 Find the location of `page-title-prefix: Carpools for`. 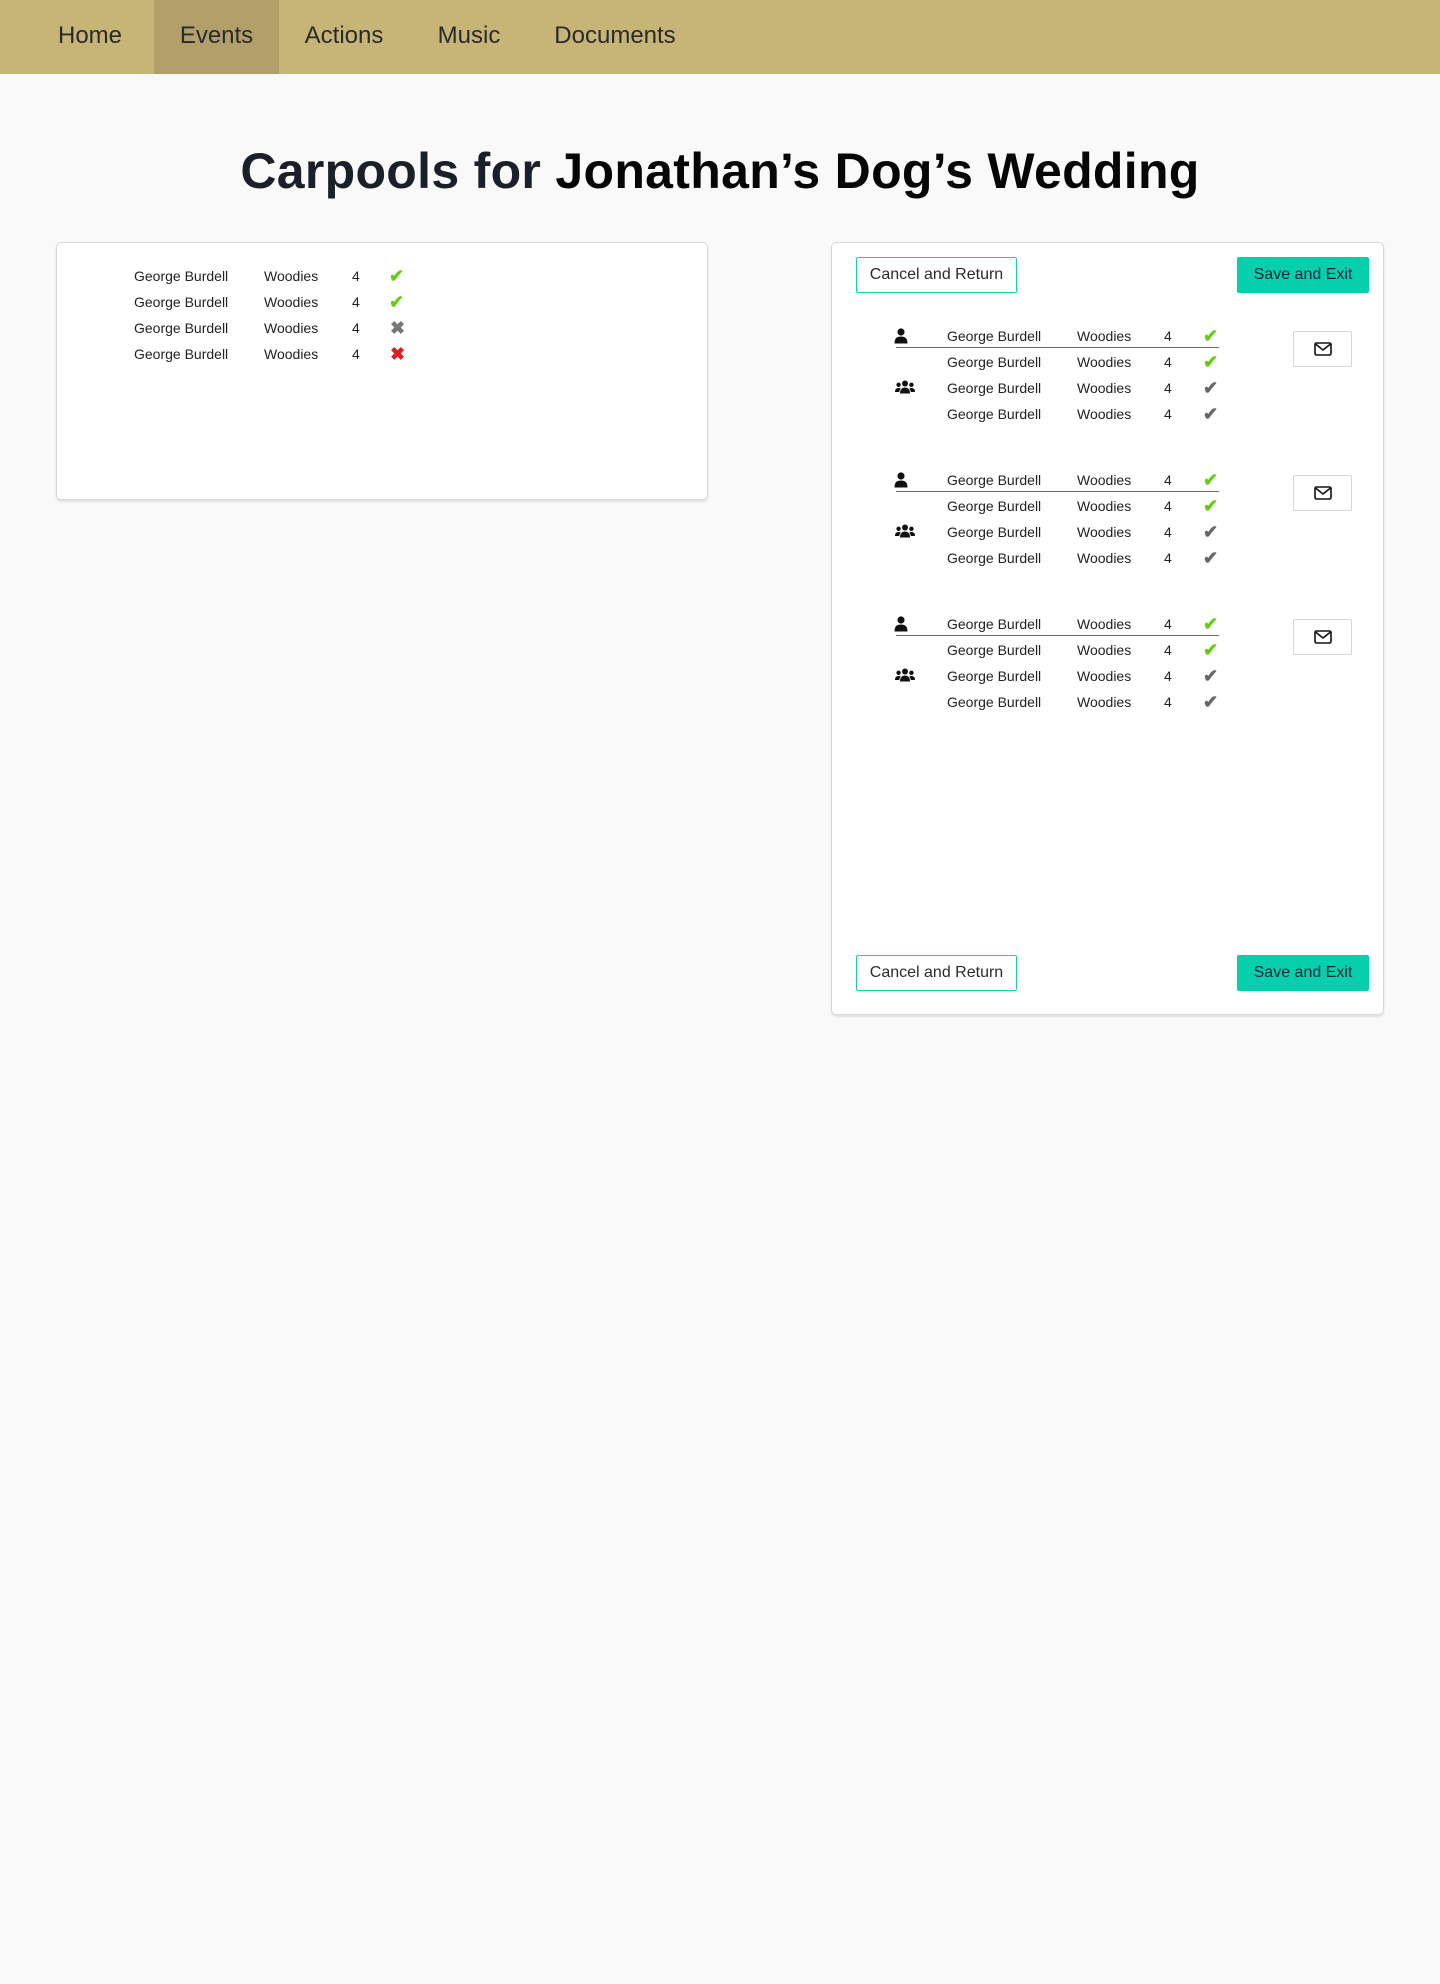

page-title-prefix: Carpools for is located at coordinates (398, 171).